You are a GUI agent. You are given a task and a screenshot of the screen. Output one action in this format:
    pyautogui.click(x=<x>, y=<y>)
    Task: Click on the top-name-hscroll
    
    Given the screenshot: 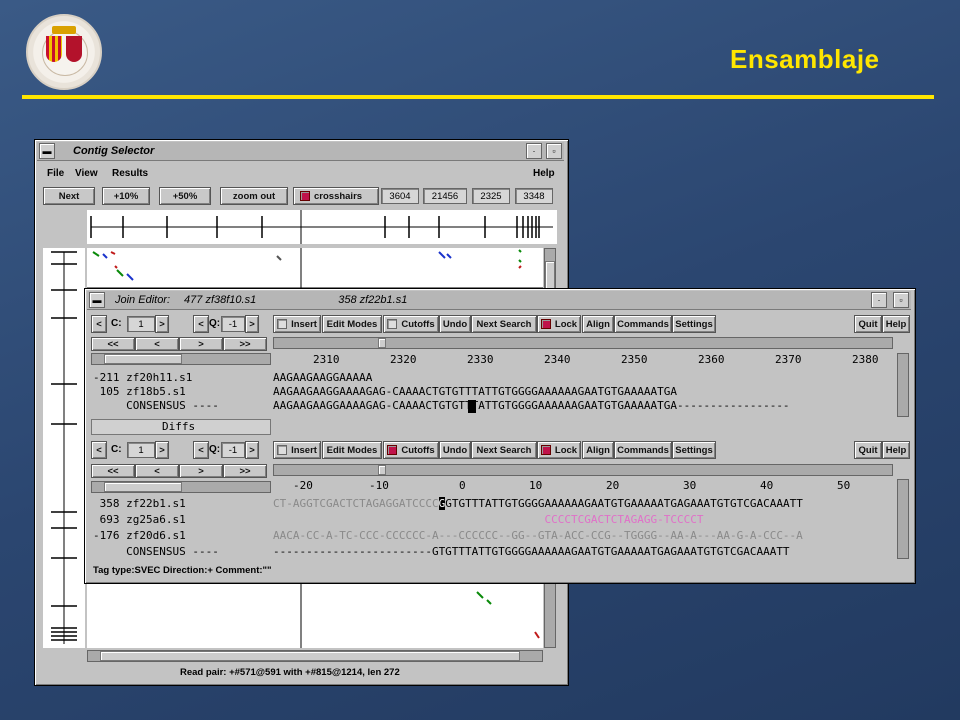 What is the action you would take?
    pyautogui.click(x=181, y=359)
    